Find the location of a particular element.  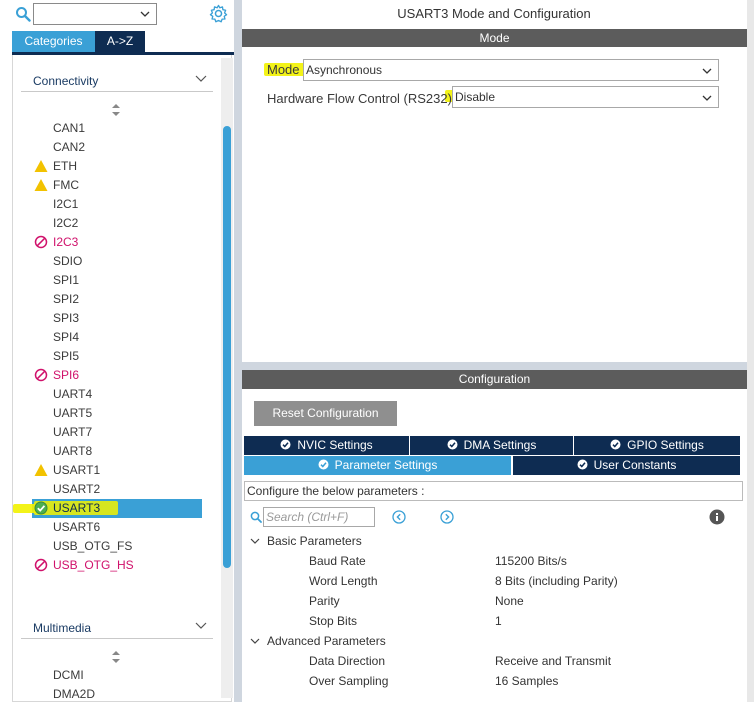

list-item: SPI2 is located at coordinates (66, 299).